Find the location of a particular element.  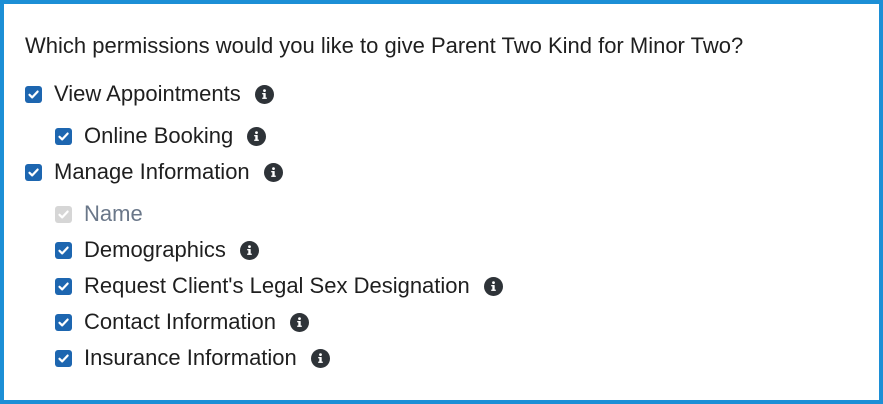

online-booking-info-icon is located at coordinates (257, 136).